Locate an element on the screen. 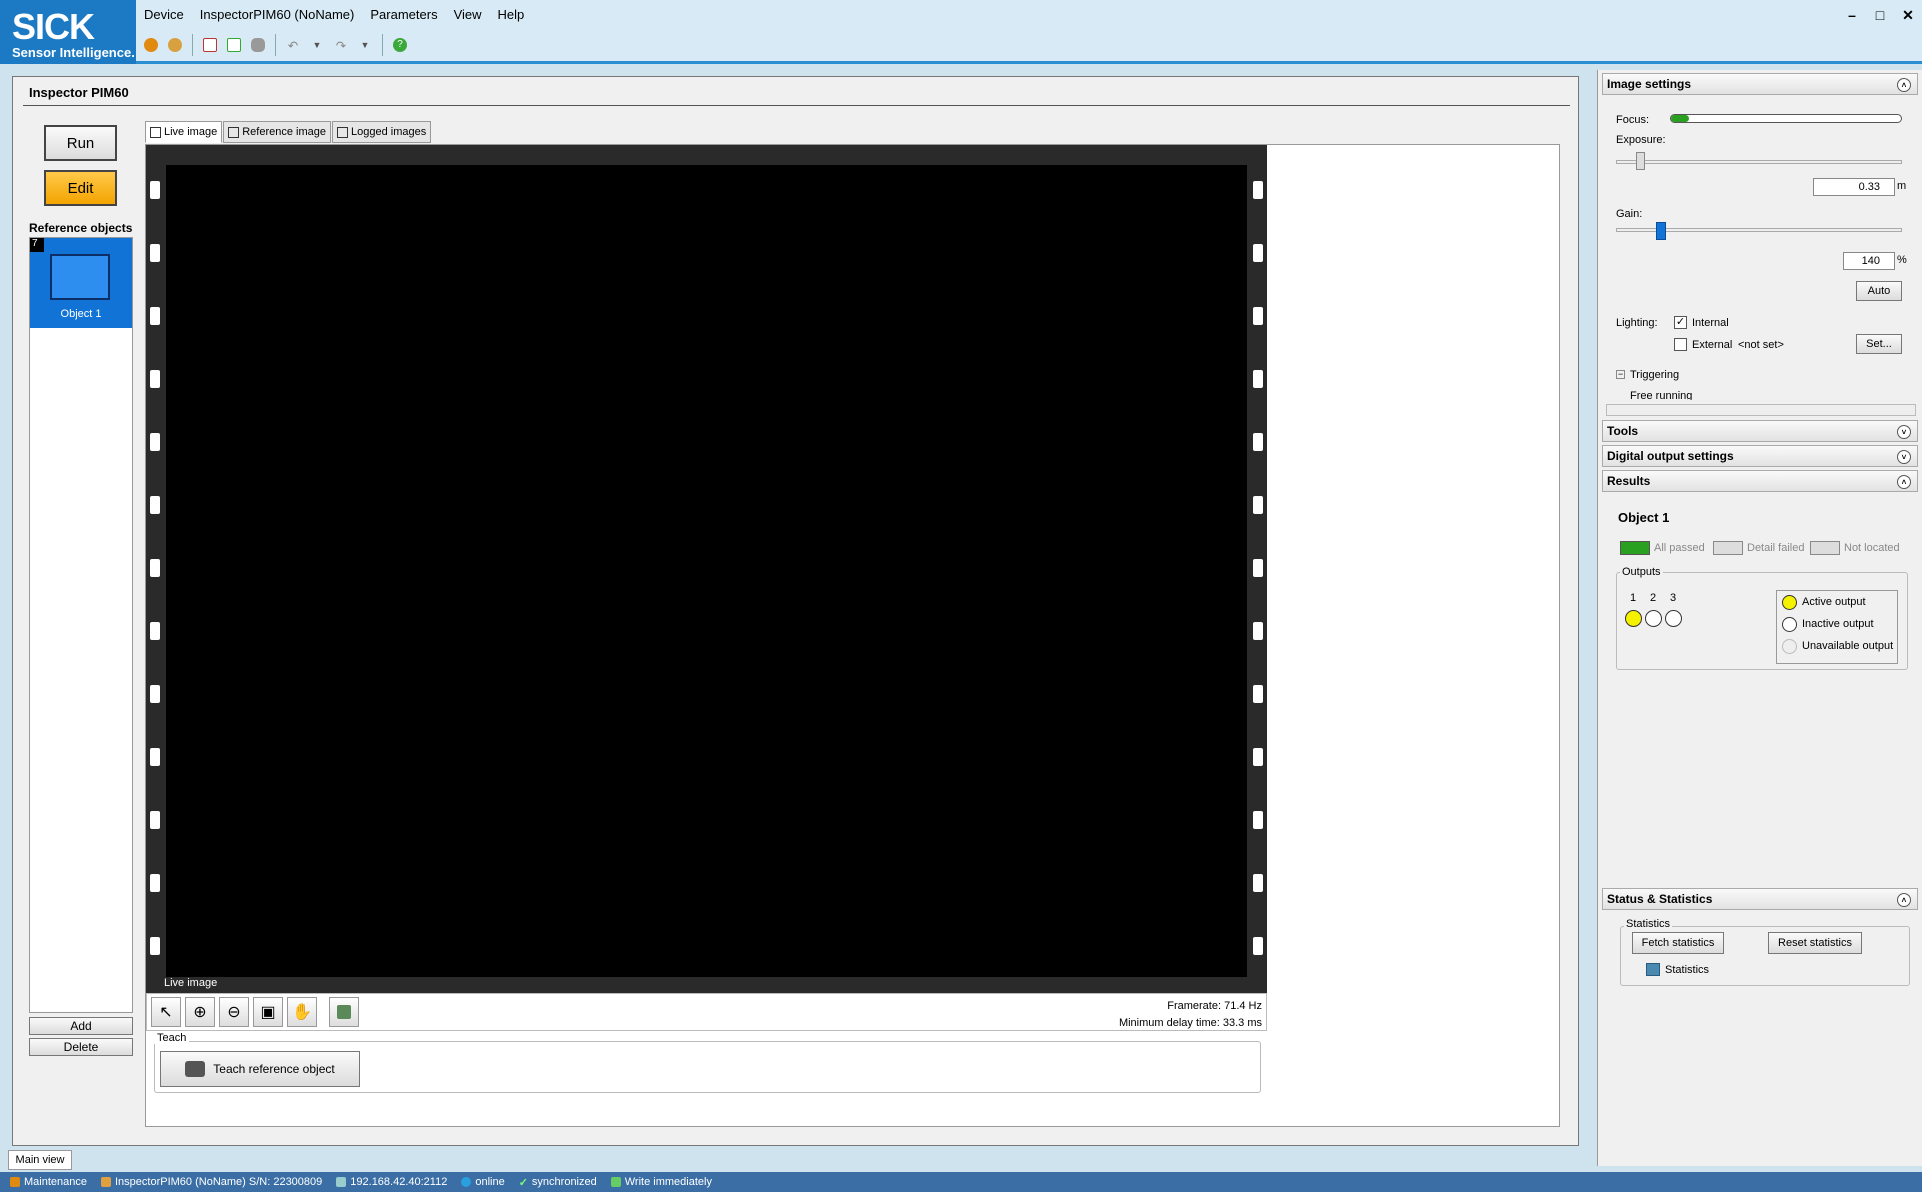 The height and width of the screenshot is (1192, 1922). menu-device: Device is located at coordinates (164, 15).